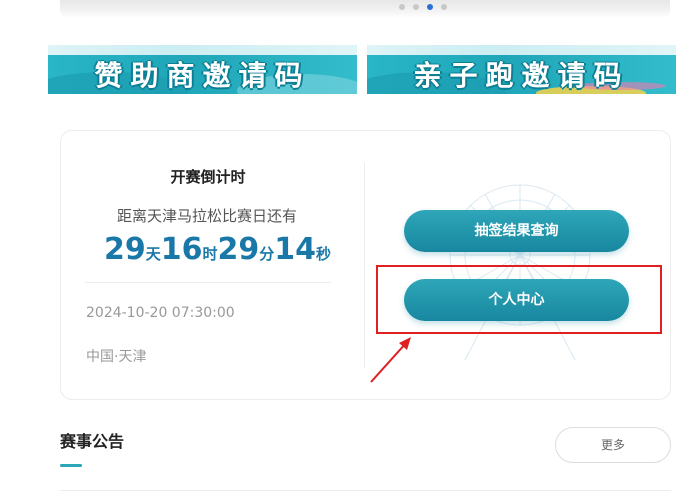  Describe the element at coordinates (390, 360) in the screenshot. I see `arrow-icon` at that location.